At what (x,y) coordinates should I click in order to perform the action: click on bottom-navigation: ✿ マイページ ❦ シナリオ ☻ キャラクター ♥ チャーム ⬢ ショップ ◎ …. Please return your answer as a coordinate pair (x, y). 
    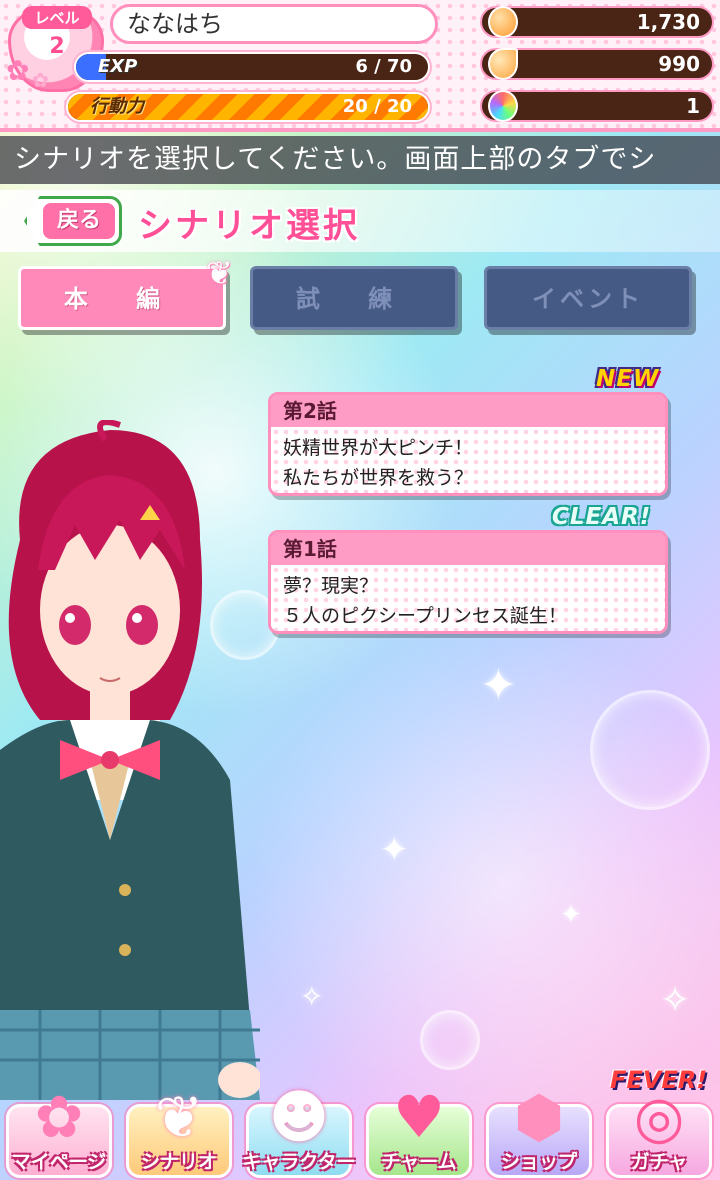
    Looking at the image, I should click on (360, 1126).